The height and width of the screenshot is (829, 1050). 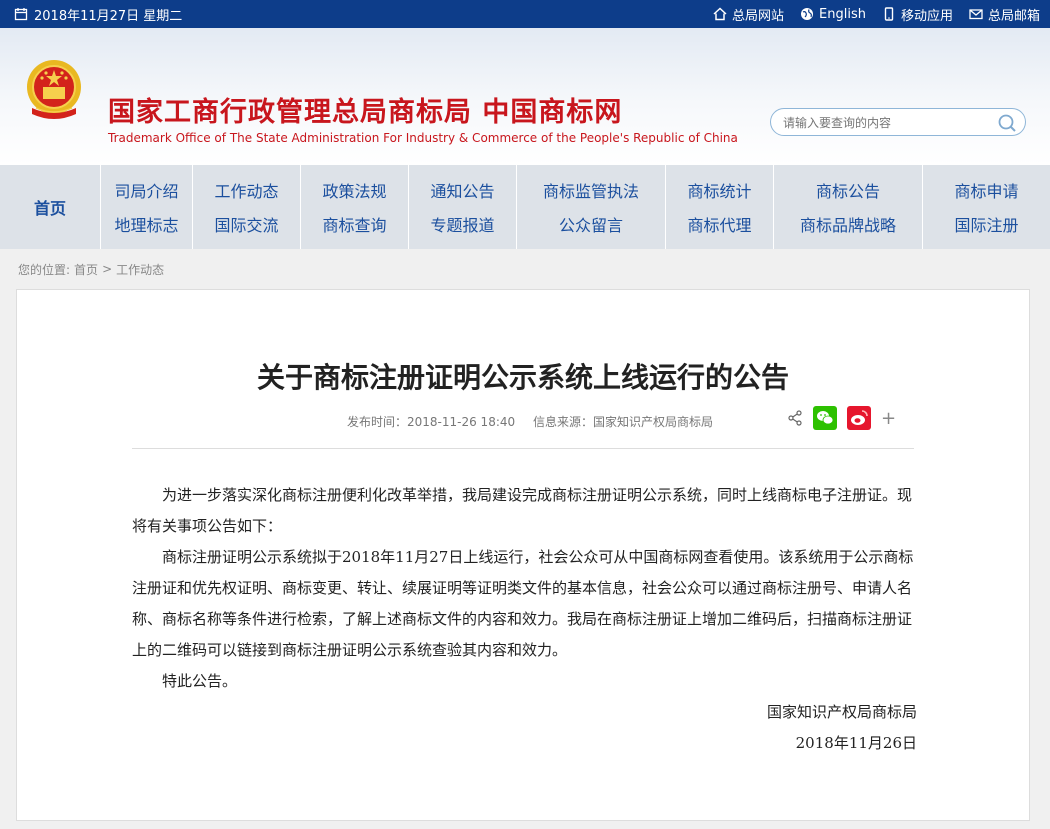 What do you see at coordinates (140, 269) in the screenshot?
I see `breadcrumb-current: 工作动态` at bounding box center [140, 269].